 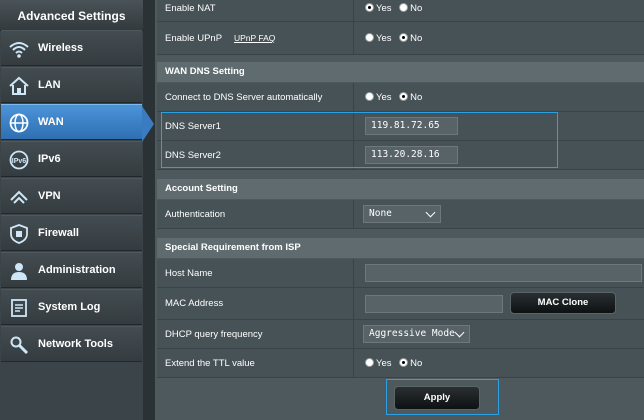 I want to click on authentication-row: Authentication None, so click(x=400, y=214).